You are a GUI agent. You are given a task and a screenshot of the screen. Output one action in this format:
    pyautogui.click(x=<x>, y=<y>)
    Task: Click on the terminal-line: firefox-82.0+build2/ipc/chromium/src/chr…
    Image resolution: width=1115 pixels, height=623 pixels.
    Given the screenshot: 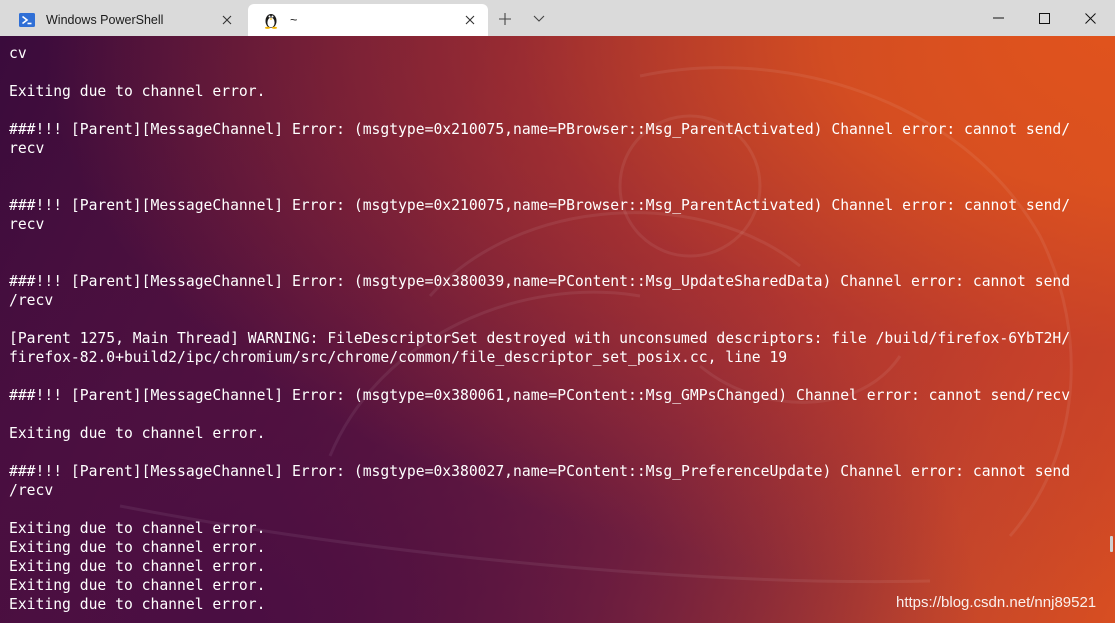 What is the action you would take?
    pyautogui.click(x=398, y=357)
    